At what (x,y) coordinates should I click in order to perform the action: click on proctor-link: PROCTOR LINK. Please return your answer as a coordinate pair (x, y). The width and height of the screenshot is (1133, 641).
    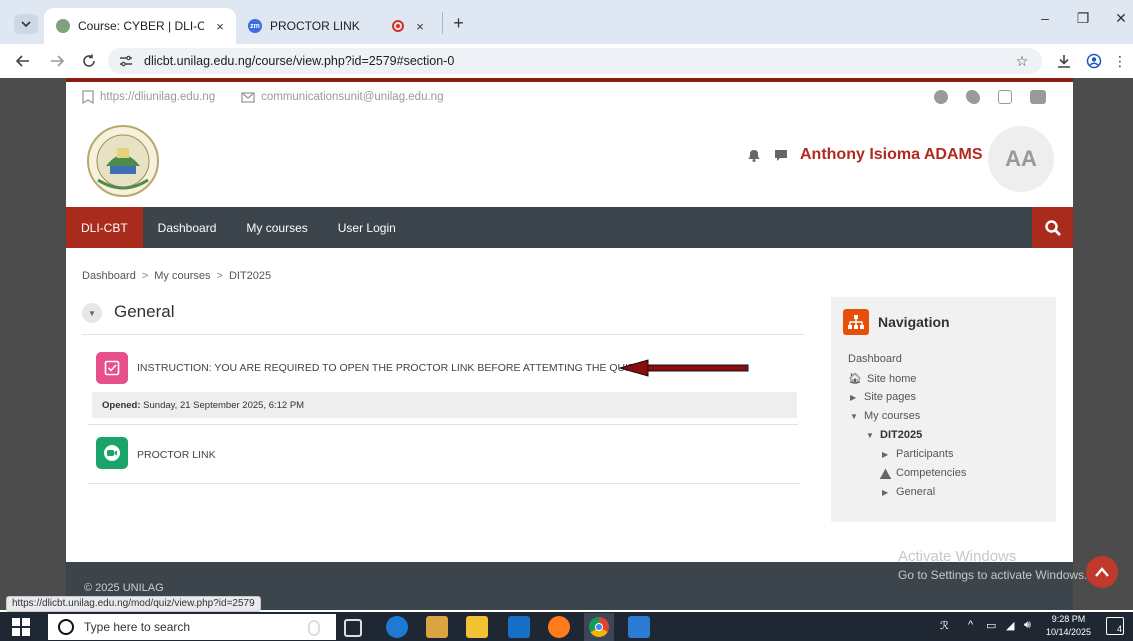
    Looking at the image, I should click on (176, 455).